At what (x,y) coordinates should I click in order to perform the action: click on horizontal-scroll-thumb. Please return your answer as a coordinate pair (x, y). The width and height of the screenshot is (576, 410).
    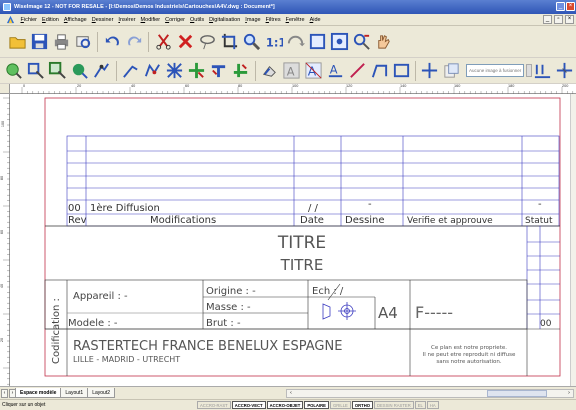
    Looking at the image, I should click on (517, 393).